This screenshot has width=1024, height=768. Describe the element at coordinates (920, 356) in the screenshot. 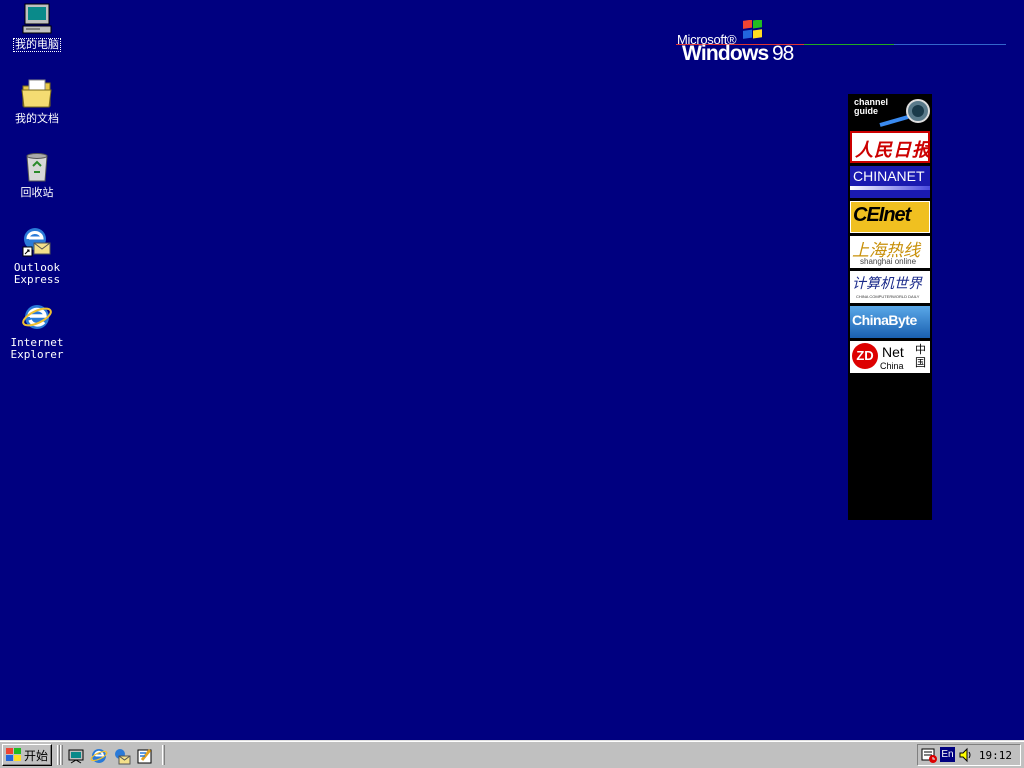

I see `zdnet-zh-label: 中国` at that location.